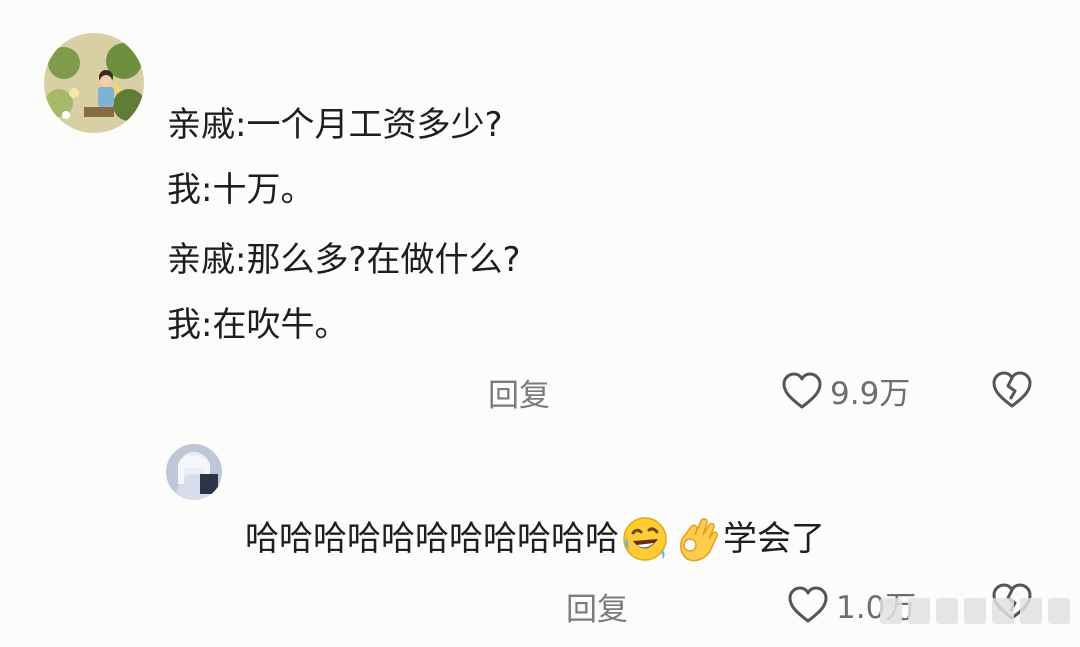 This screenshot has width=1080, height=647. What do you see at coordinates (645, 539) in the screenshot?
I see `rolling-laughing-emoji` at bounding box center [645, 539].